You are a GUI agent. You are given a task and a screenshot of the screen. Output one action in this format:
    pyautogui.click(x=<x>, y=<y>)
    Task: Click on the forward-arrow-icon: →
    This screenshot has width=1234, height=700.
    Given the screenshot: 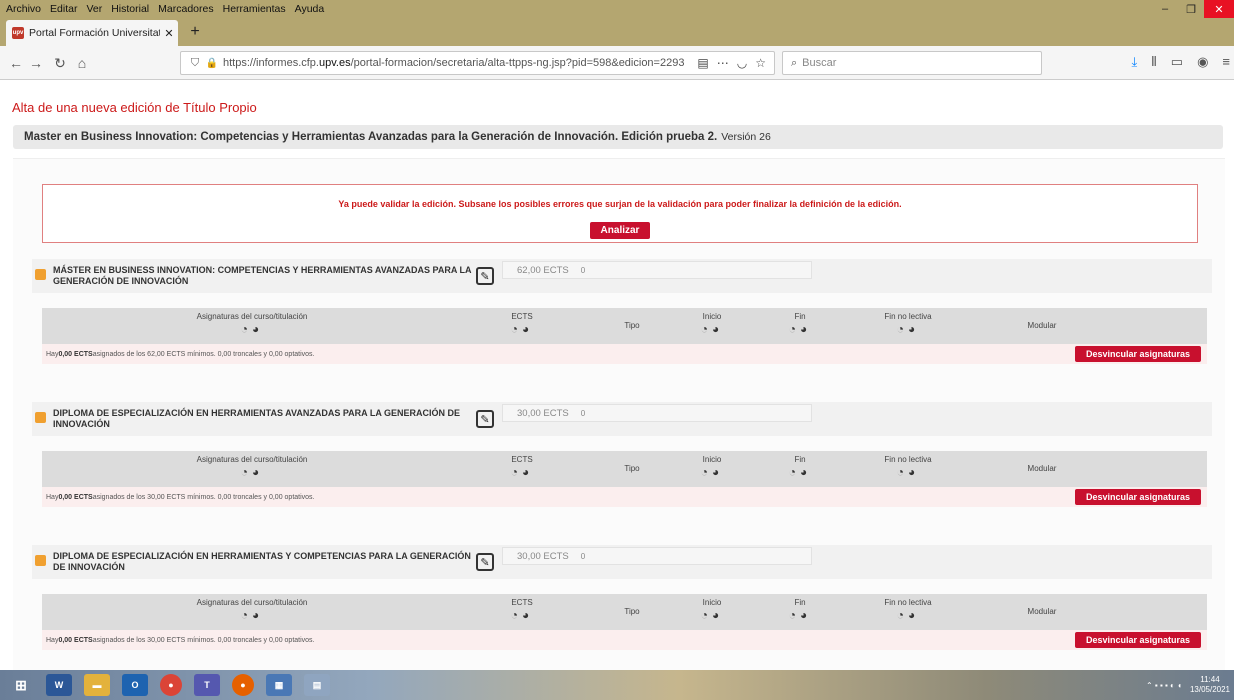 What is the action you would take?
    pyautogui.click(x=36, y=63)
    